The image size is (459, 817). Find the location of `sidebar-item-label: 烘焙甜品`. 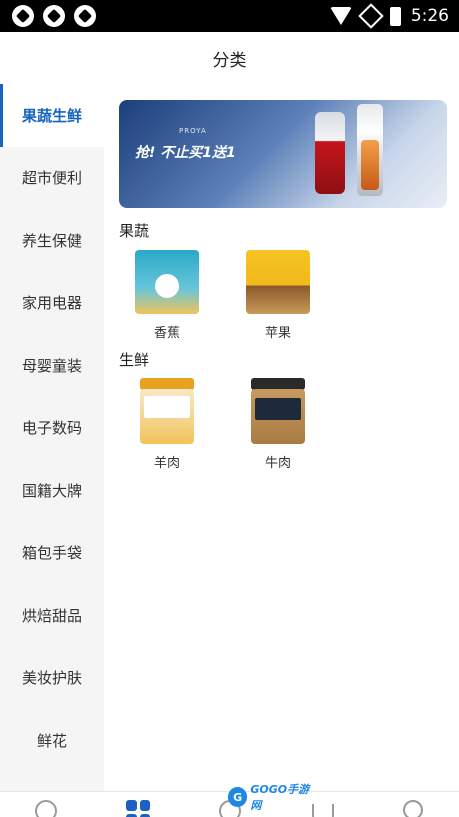

sidebar-item-label: 烘焙甜品 is located at coordinates (51, 615).